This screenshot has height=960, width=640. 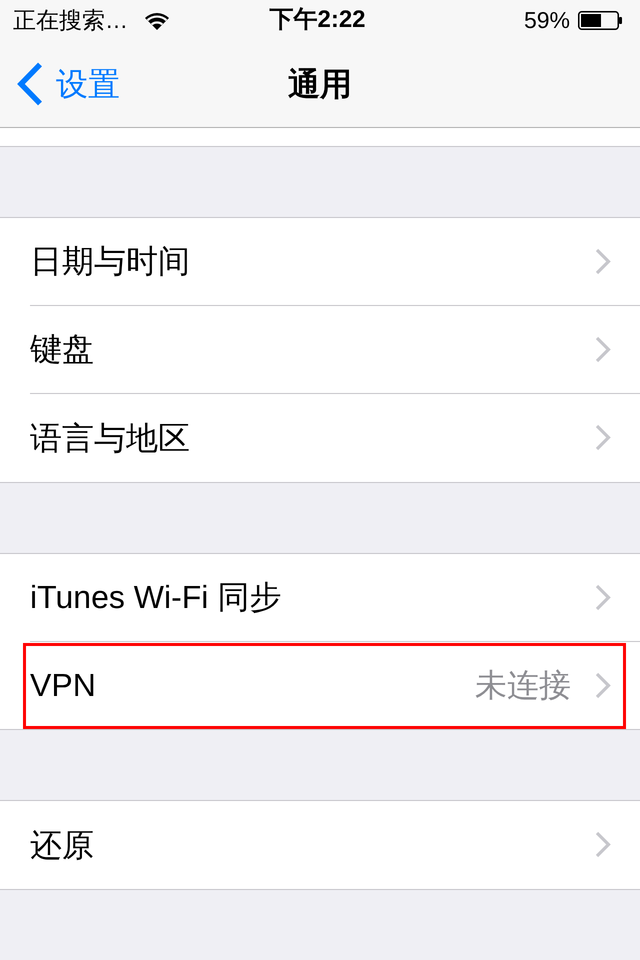 What do you see at coordinates (156, 597) in the screenshot?
I see `row-label: iTunes Wi-Fi 同步` at bounding box center [156, 597].